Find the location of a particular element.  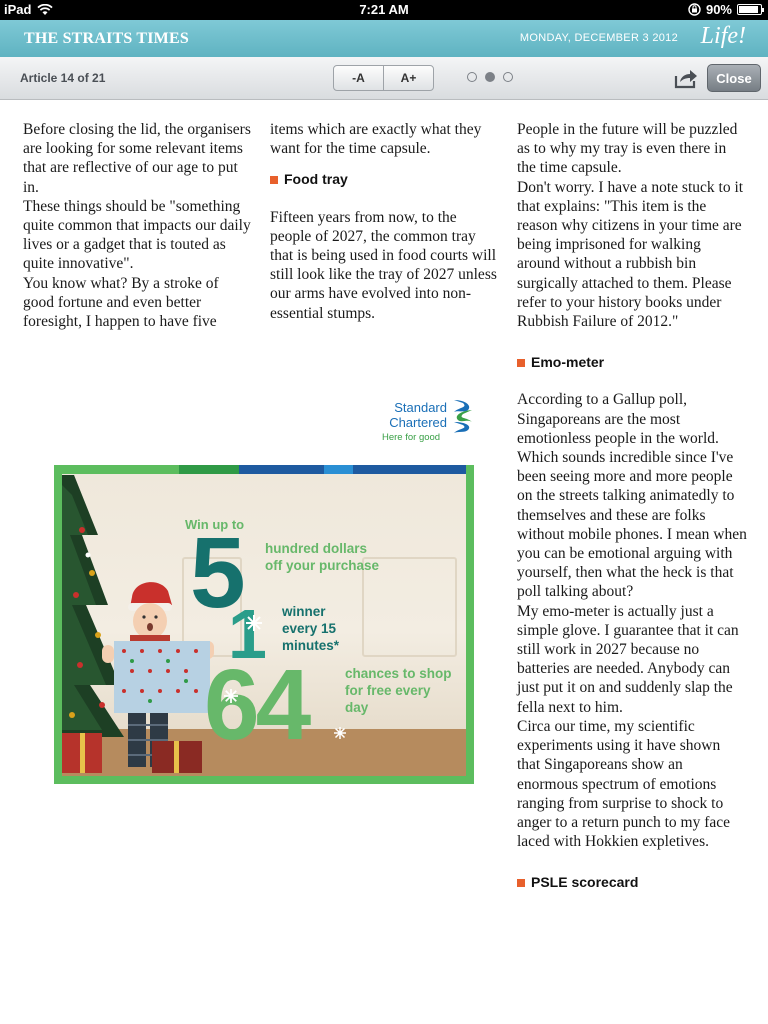

subheading-text: Emo-meter is located at coordinates (568, 362).